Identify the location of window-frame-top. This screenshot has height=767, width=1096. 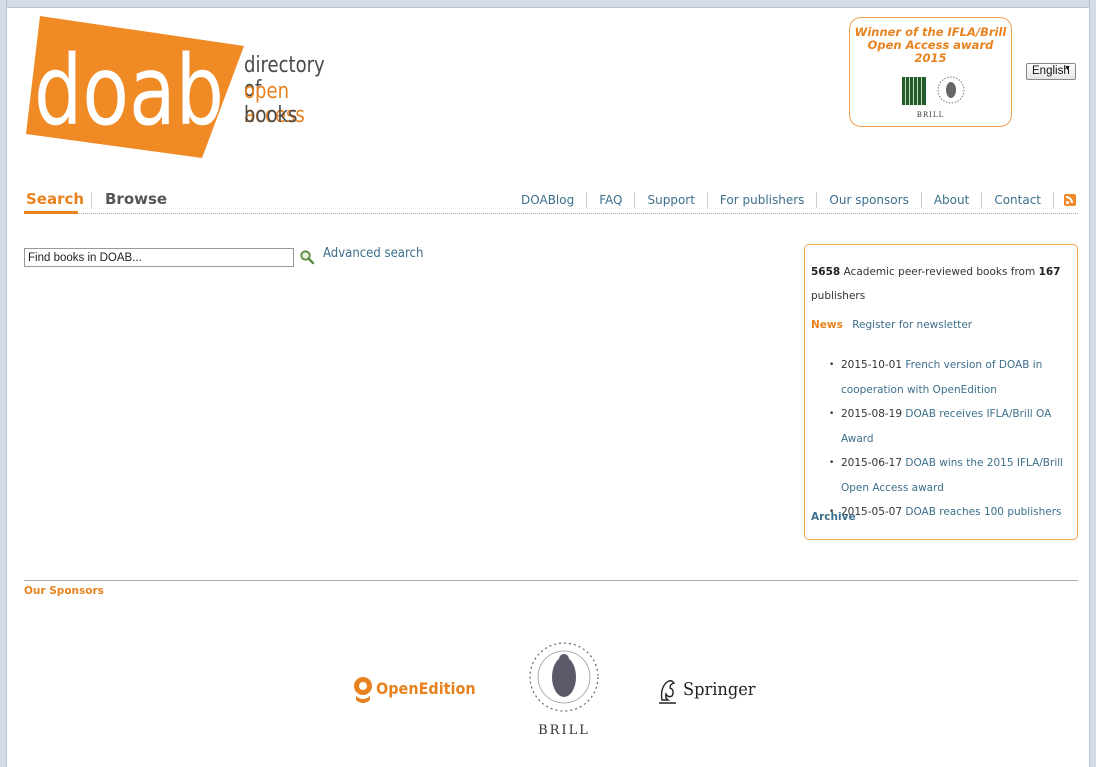
(548, 4).